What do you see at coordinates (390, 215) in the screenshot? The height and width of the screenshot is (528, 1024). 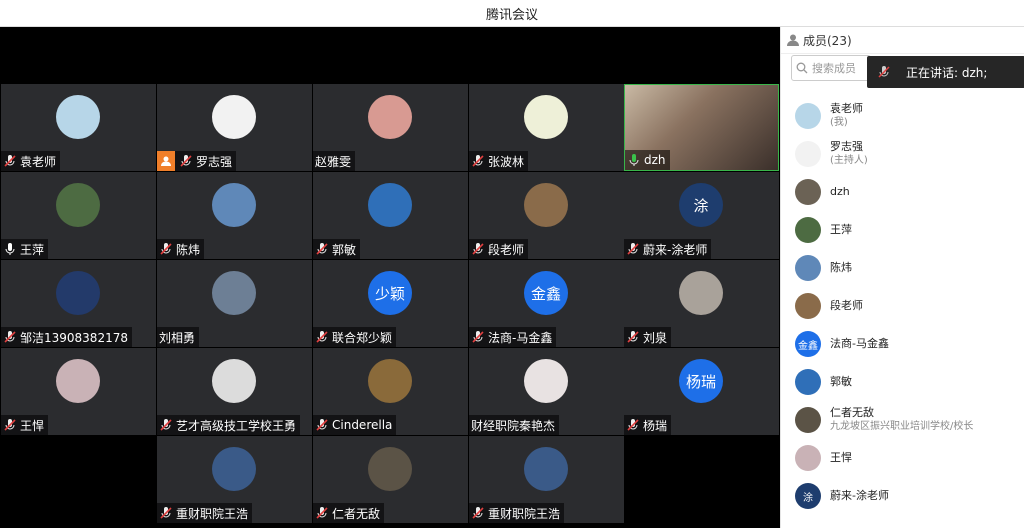 I see `participant-tile: 郭敏` at bounding box center [390, 215].